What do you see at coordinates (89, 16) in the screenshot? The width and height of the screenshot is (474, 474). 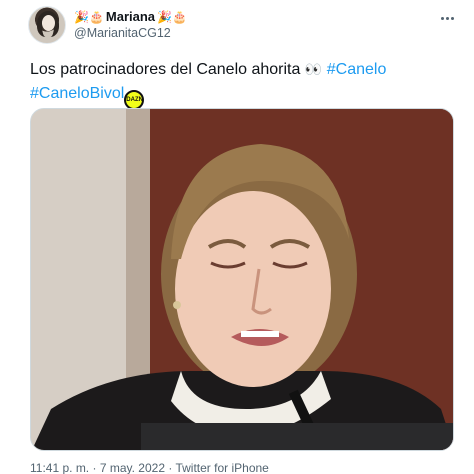 I see `party-cake-emoji-prefix: 🎉🎂` at bounding box center [89, 16].